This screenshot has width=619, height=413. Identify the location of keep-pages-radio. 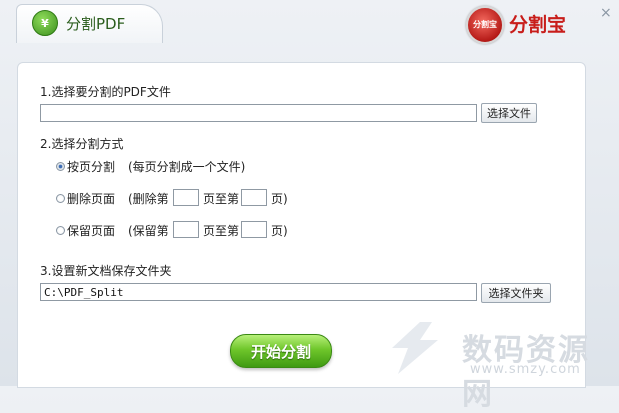
(60, 230).